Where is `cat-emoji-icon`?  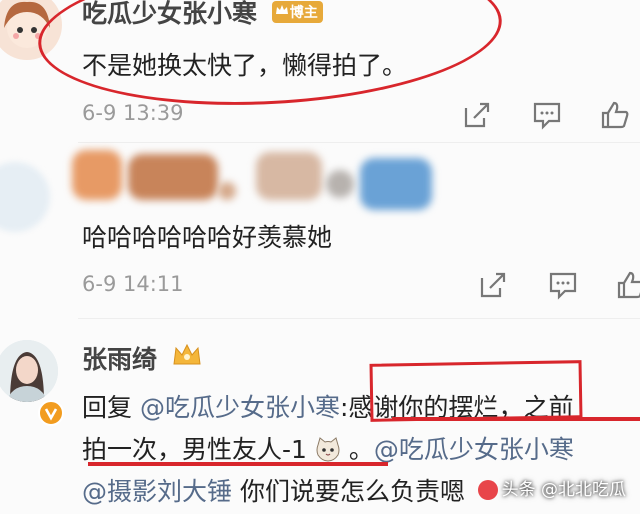 cat-emoji-icon is located at coordinates (328, 449).